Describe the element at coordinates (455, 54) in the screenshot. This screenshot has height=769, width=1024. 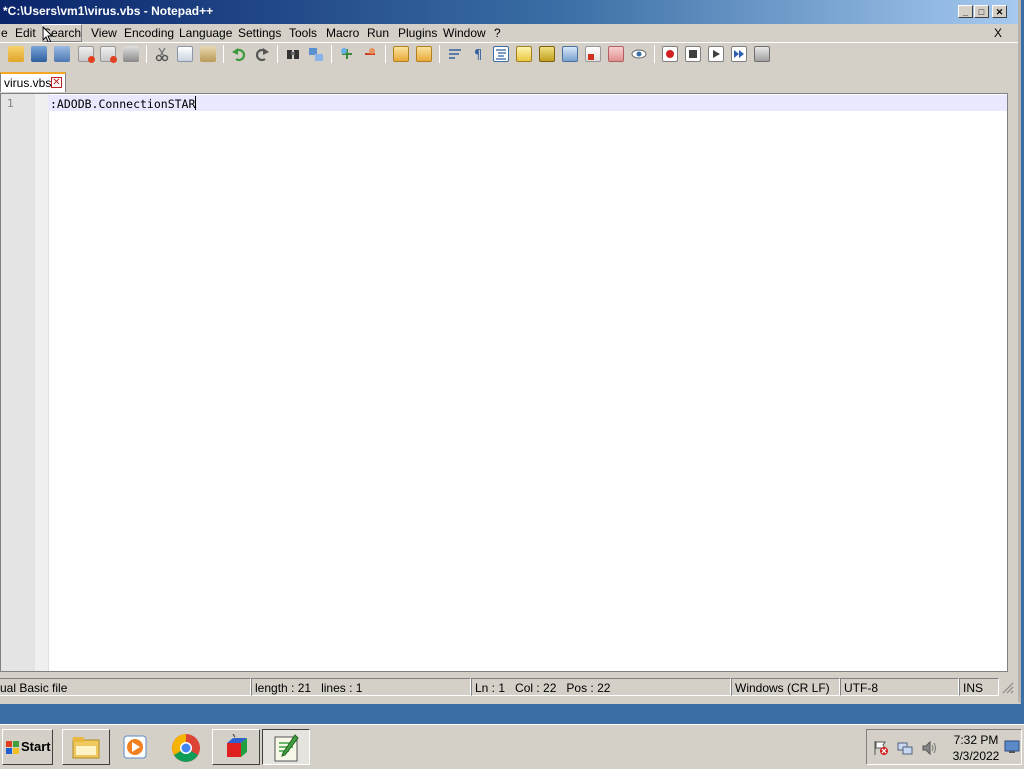
I see `word-wrap-icon` at that location.